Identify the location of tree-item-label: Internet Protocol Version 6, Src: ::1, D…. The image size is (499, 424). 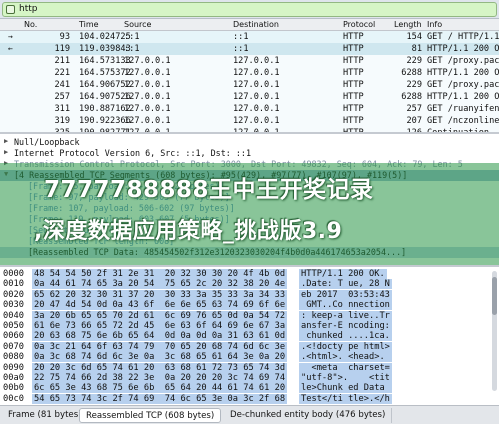
(132, 153).